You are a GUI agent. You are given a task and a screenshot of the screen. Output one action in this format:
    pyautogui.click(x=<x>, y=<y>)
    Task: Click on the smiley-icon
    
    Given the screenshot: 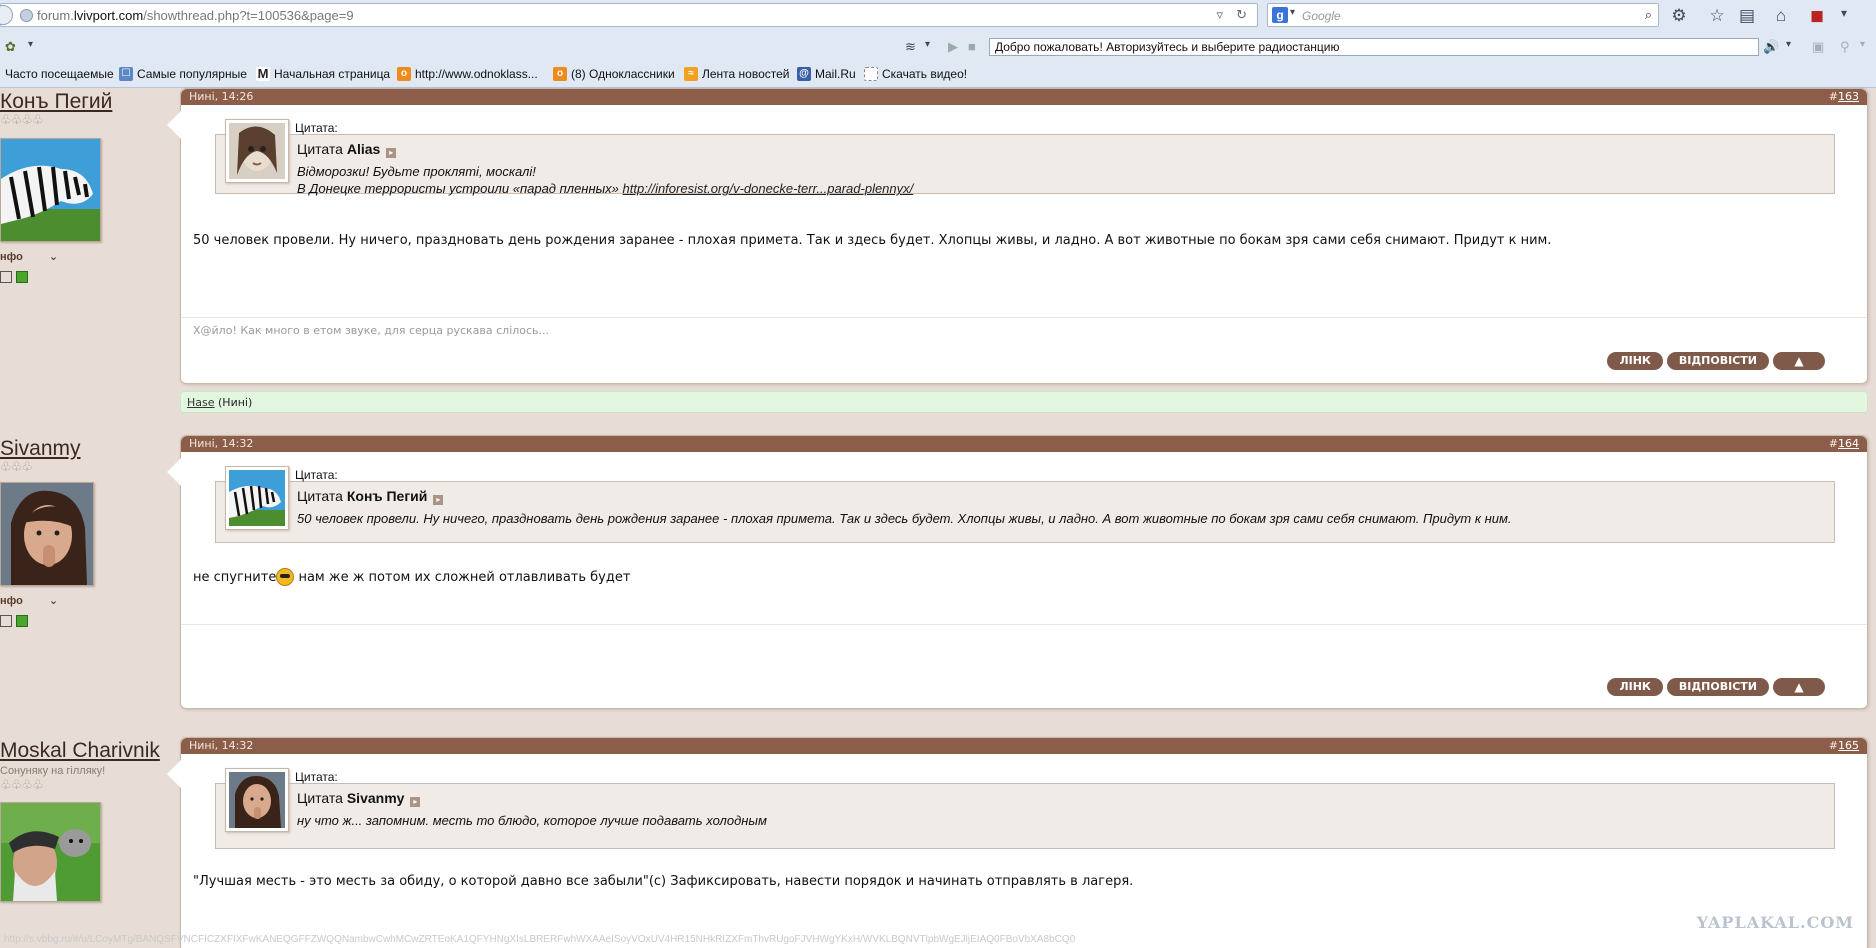 What is the action you would take?
    pyautogui.click(x=285, y=577)
    